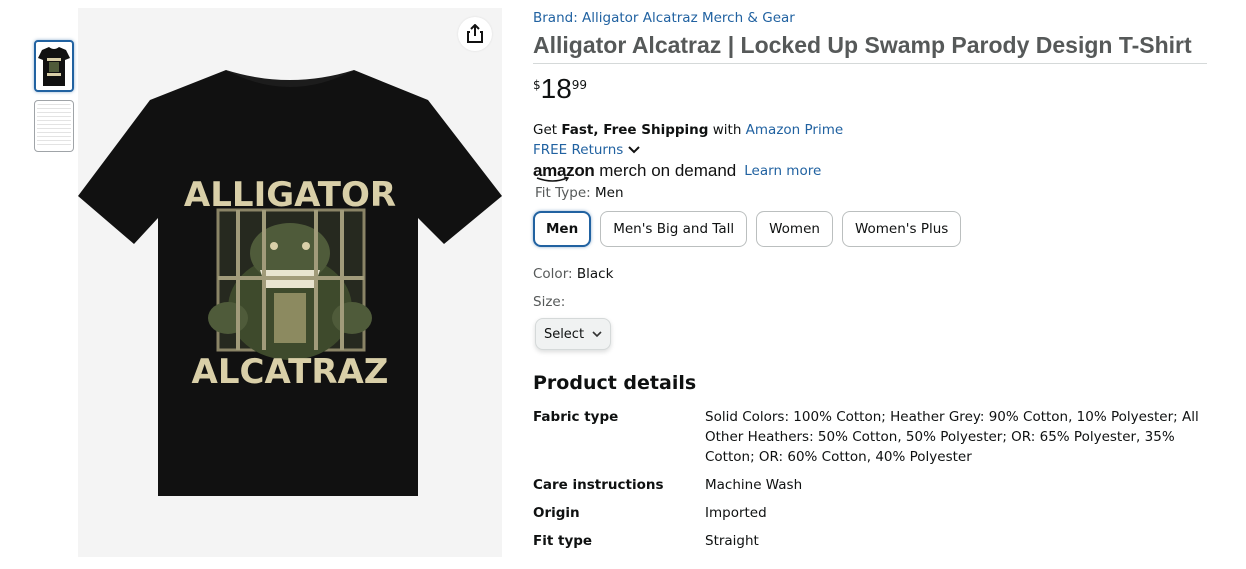 The width and height of the screenshot is (1246, 569). I want to click on size-select-label: Select, so click(564, 334).